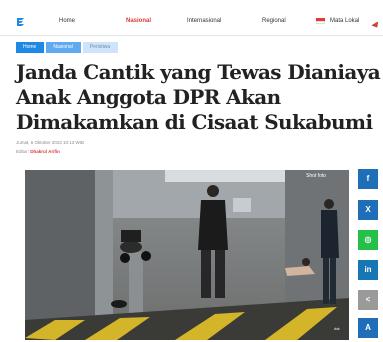 Image resolution: width=383 pixels, height=342 pixels. Describe the element at coordinates (50, 142) in the screenshot. I see `article-date: Jumat, 6 Oktober 2023 10:13 WIB` at that location.